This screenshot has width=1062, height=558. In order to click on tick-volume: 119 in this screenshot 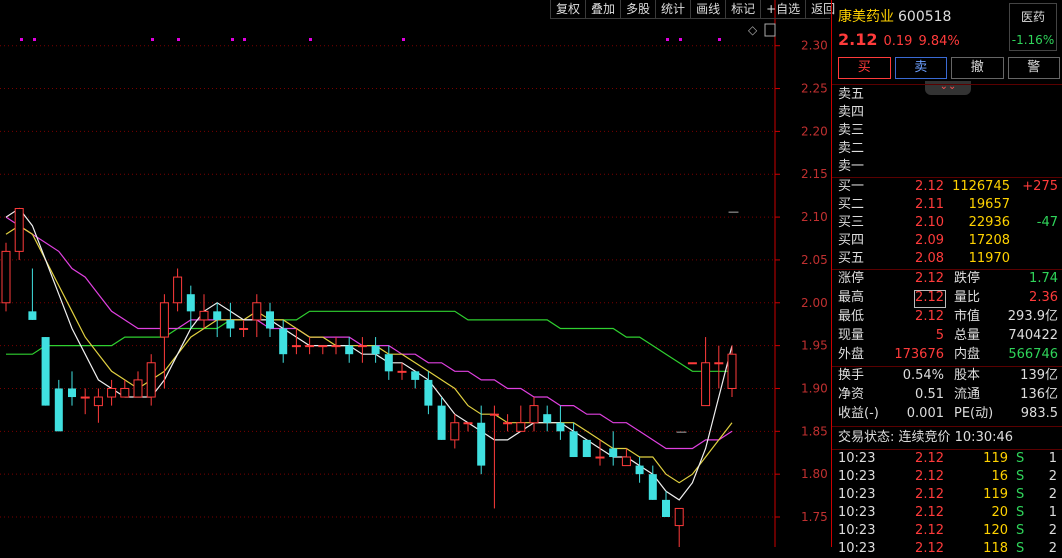, I will do `click(995, 458)`.